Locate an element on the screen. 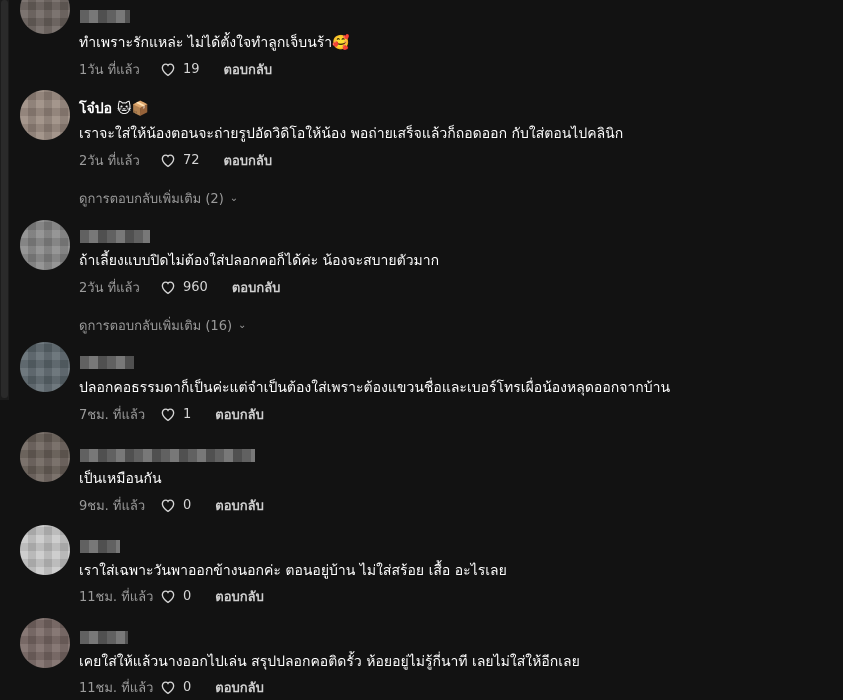  view-more-replies: ดูการตอบกลับเพิ่มเติม (2) ⌄ is located at coordinates (158, 198).